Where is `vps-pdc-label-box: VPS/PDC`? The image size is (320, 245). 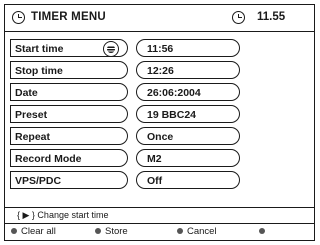
vps-pdc-label-box: VPS/PDC is located at coordinates (69, 180).